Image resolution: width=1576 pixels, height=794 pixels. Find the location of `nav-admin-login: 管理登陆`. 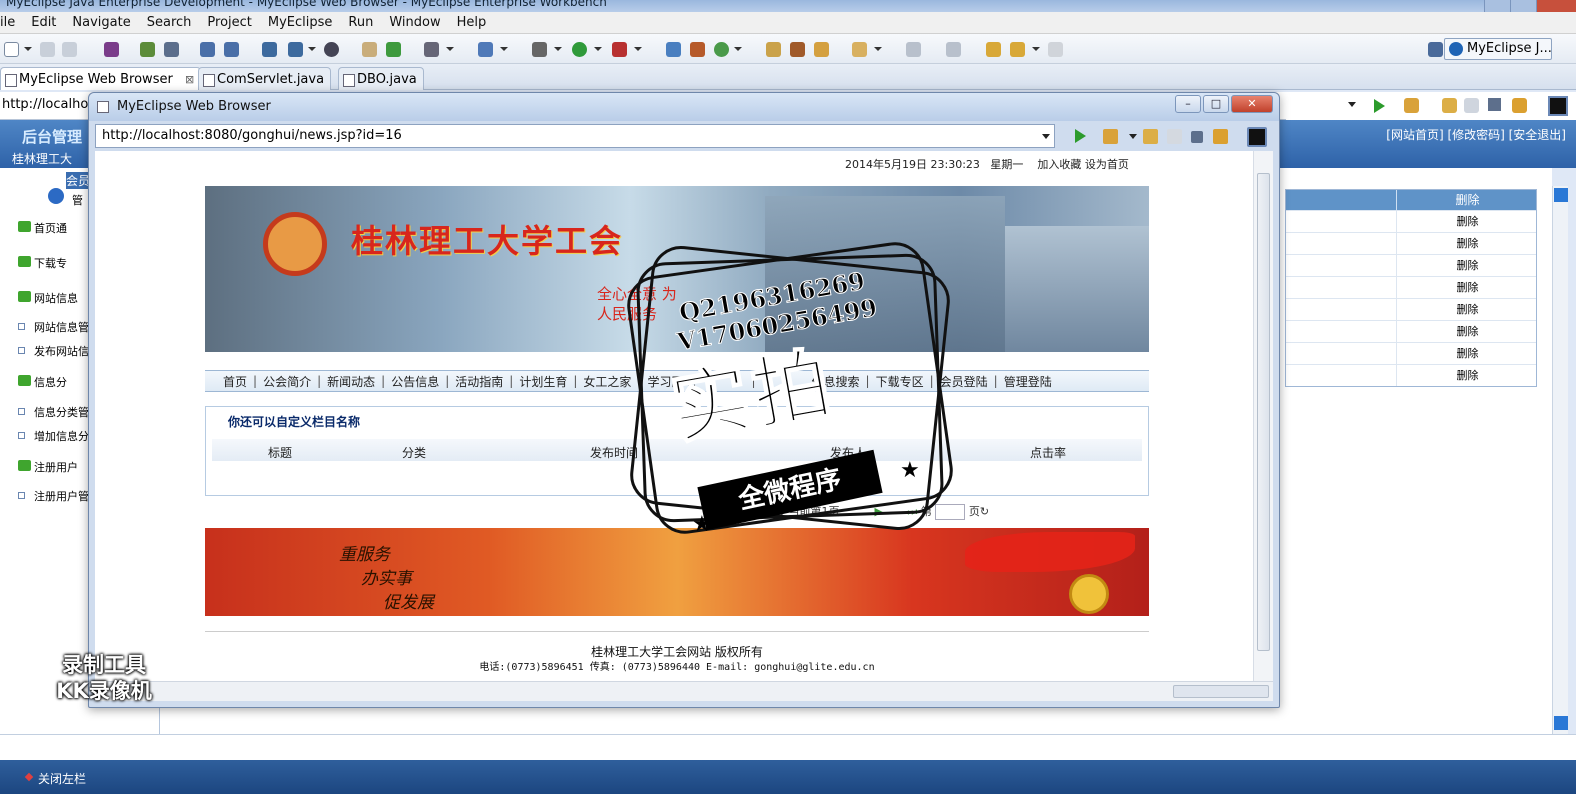

nav-admin-login: 管理登陆 is located at coordinates (1028, 381).